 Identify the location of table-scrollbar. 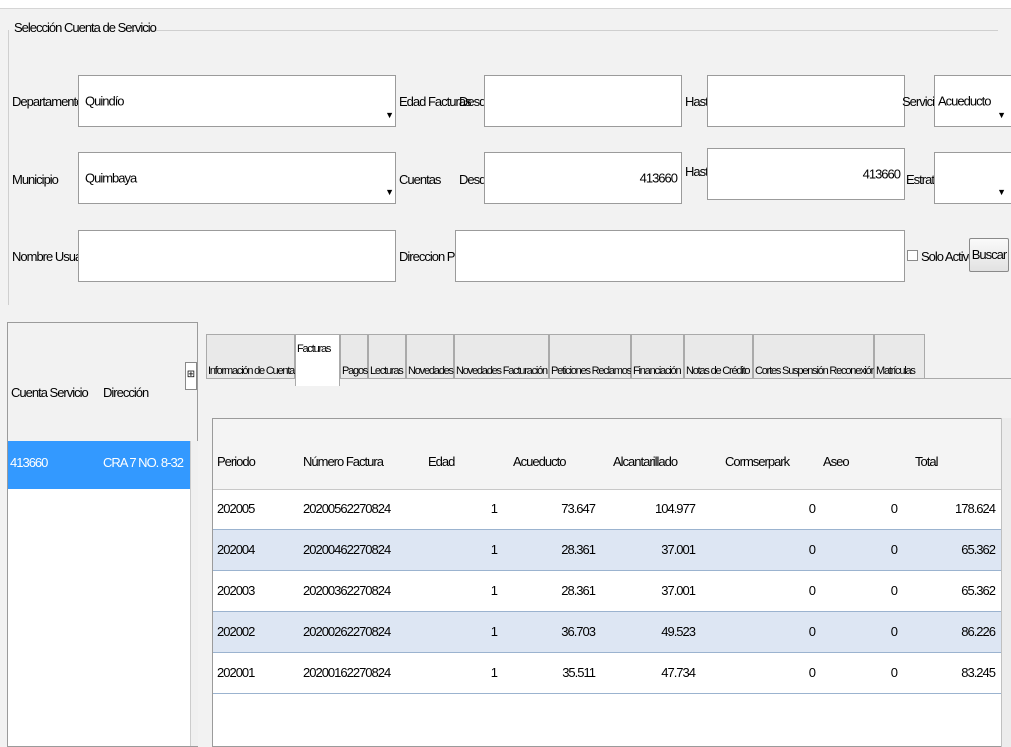
(1006, 582).